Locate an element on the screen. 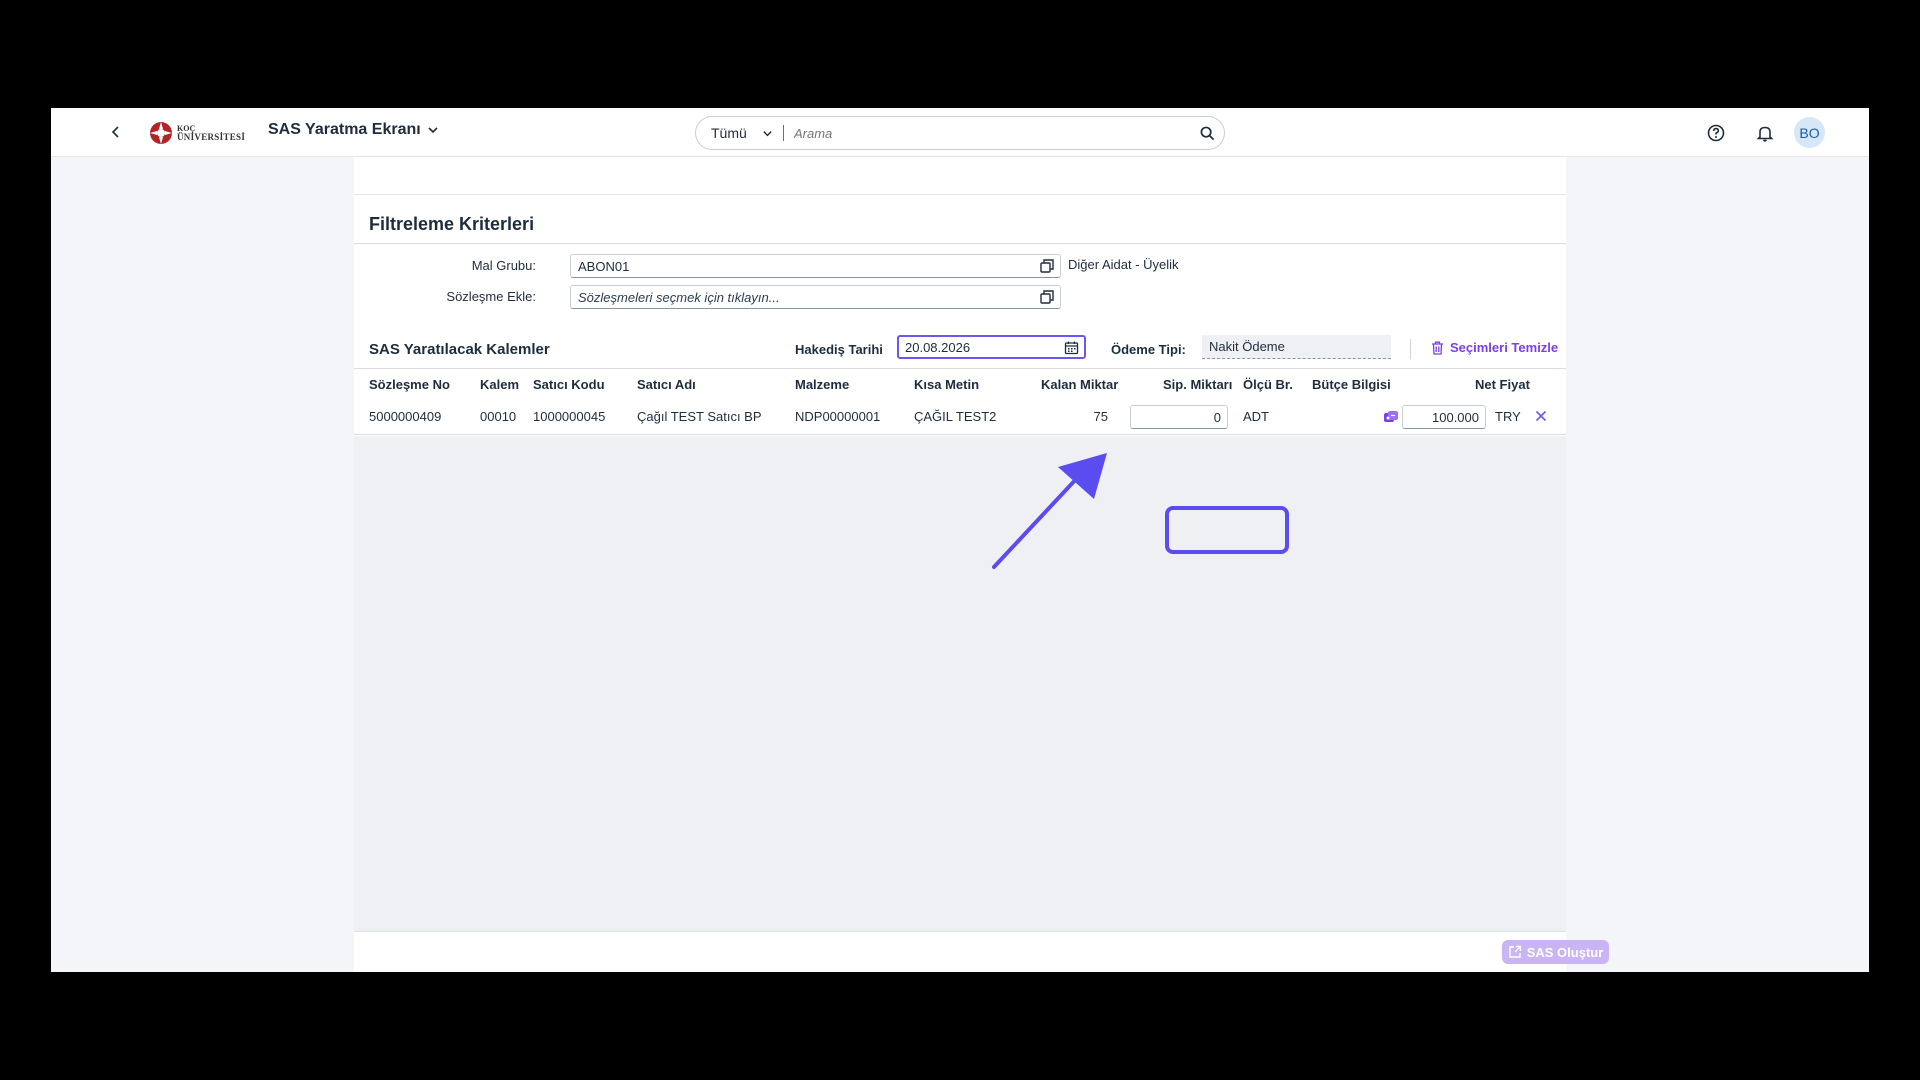 This screenshot has height=1080, width=1920. column-header: Net Fiyat is located at coordinates (1502, 384).